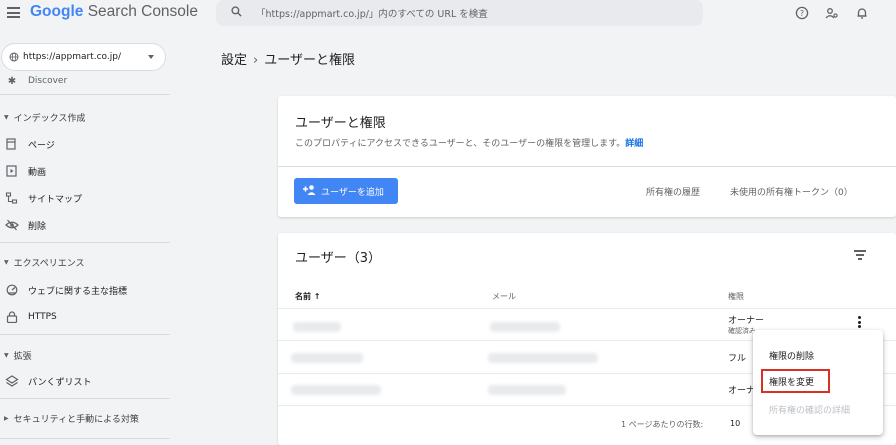 The image size is (896, 445). I want to click on more-vert-icon, so click(860, 323).